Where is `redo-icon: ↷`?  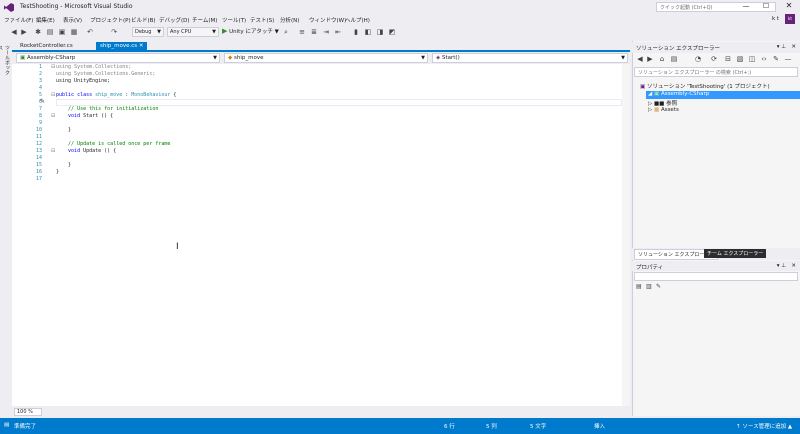 redo-icon: ↷ is located at coordinates (114, 32).